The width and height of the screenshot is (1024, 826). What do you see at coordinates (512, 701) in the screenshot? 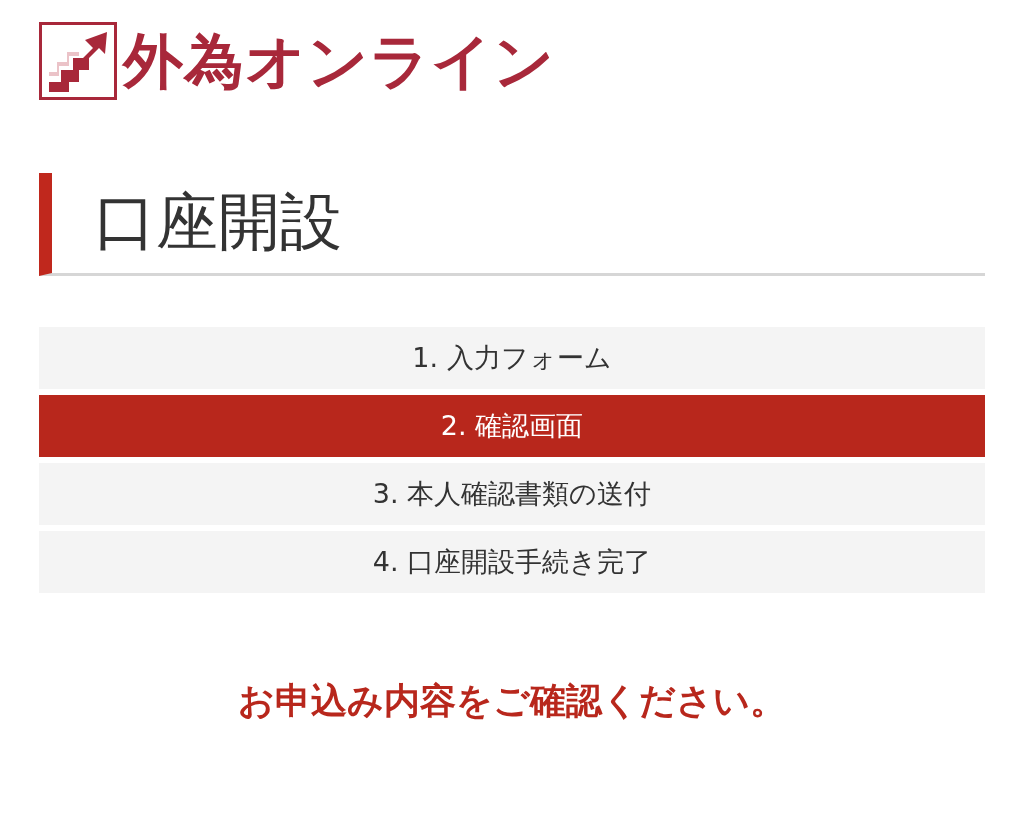
I see `confirm-message: お申込み内容をご確認ください。` at bounding box center [512, 701].